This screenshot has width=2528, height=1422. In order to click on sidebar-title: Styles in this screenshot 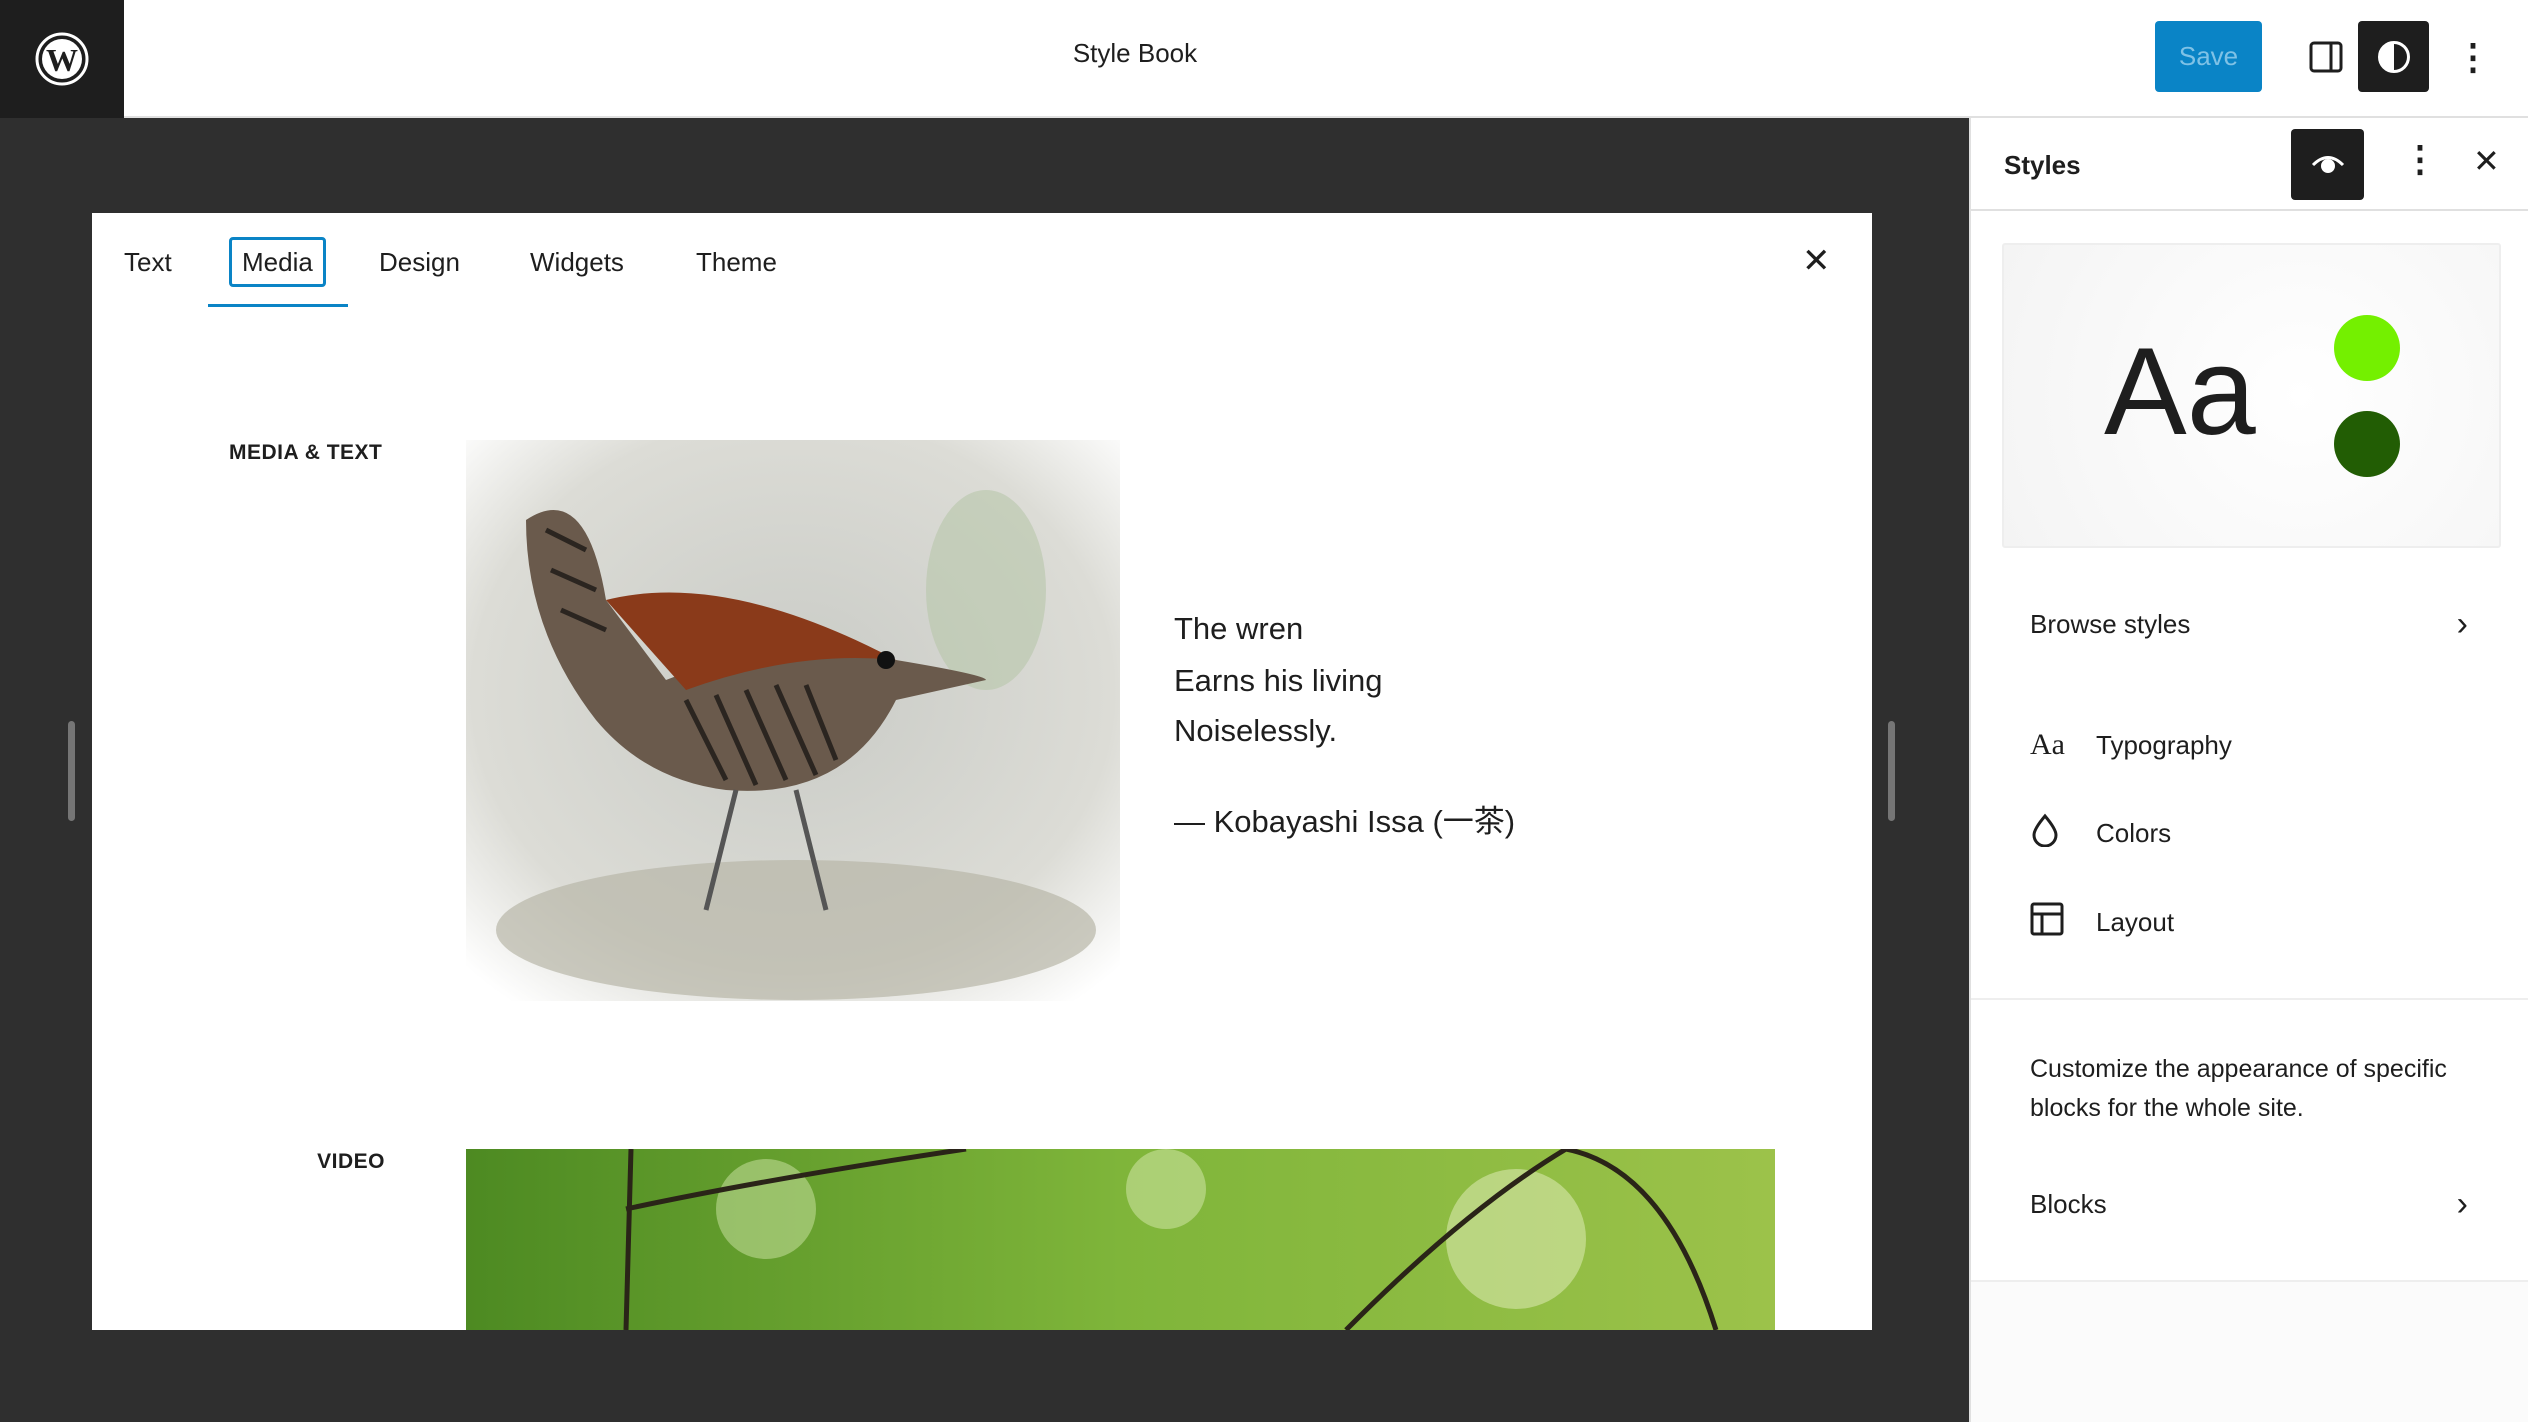, I will do `click(2042, 165)`.